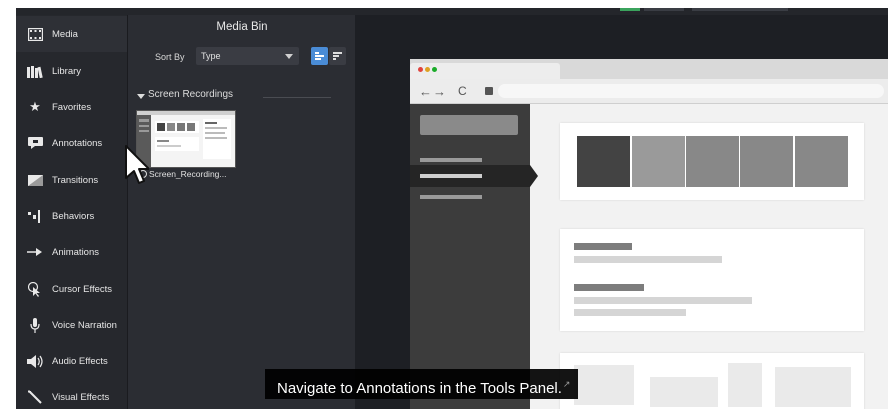 The image size is (896, 409). Describe the element at coordinates (420, 69) in the screenshot. I see `window-close-dot` at that location.